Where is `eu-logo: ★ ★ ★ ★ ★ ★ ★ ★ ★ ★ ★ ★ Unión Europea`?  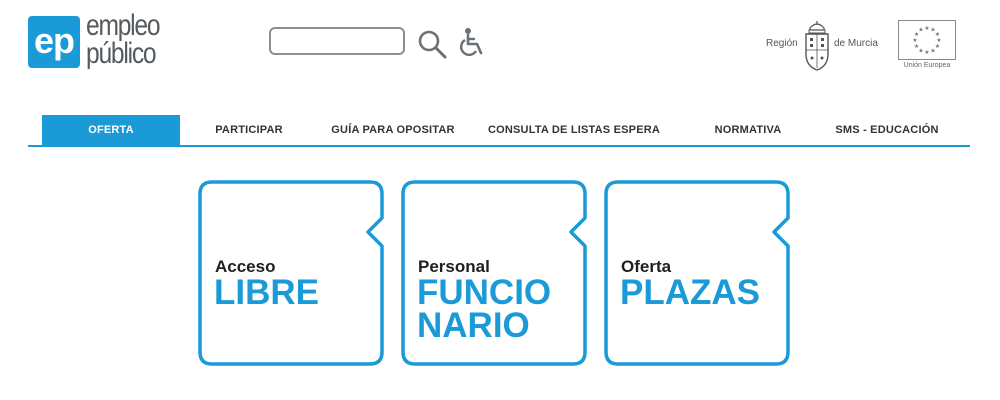
eu-logo: ★ ★ ★ ★ ★ ★ ★ ★ ★ ★ ★ ★ Unión Europea is located at coordinates (927, 47).